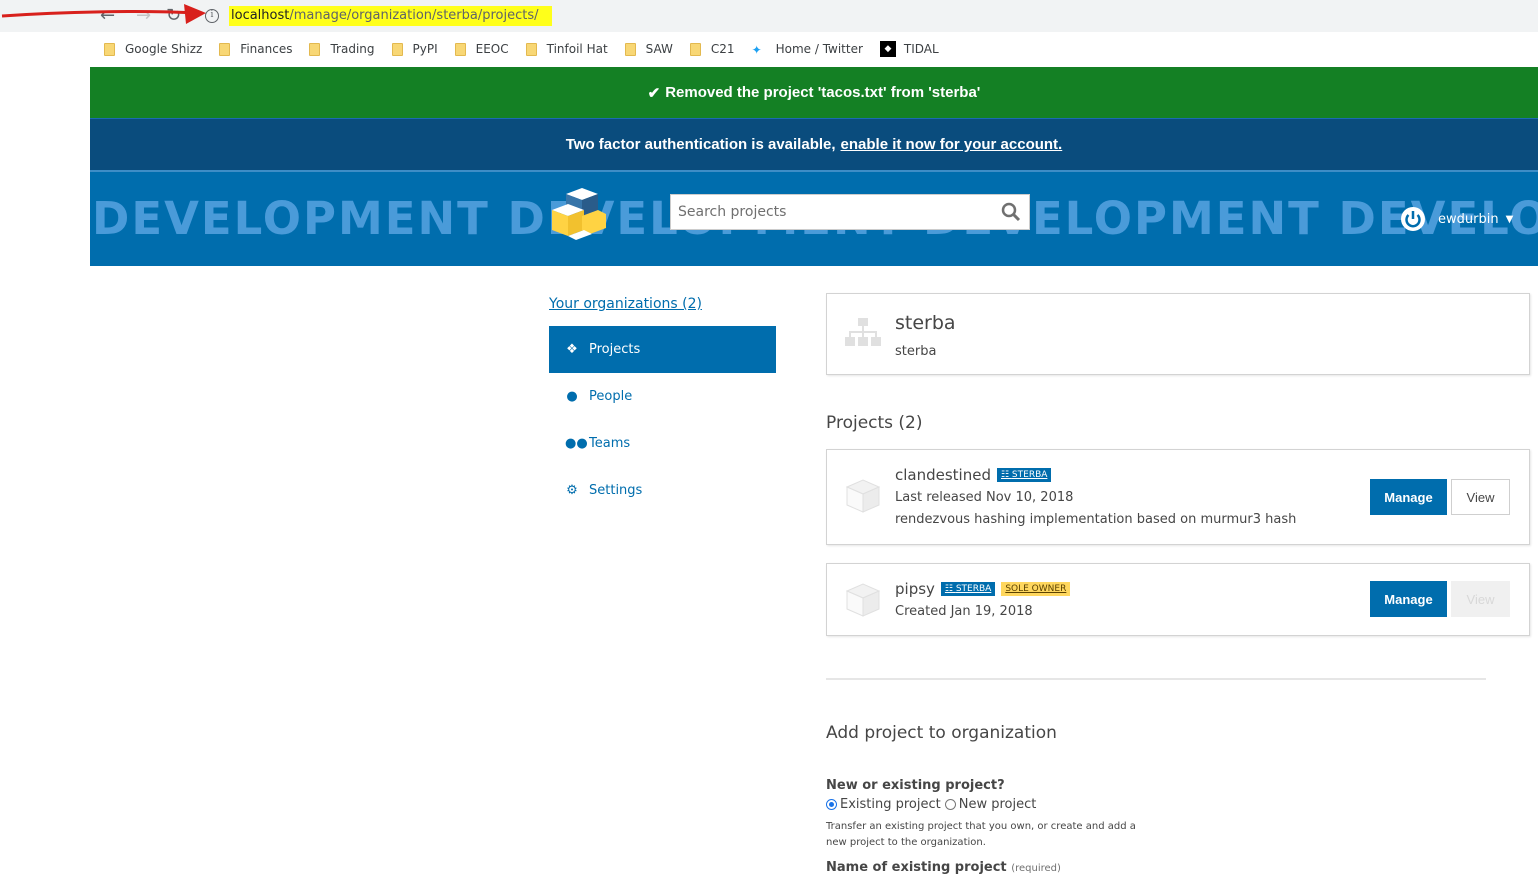 The height and width of the screenshot is (876, 1538). I want to click on sidebar-item-teams: ●● Teams, so click(662, 443).